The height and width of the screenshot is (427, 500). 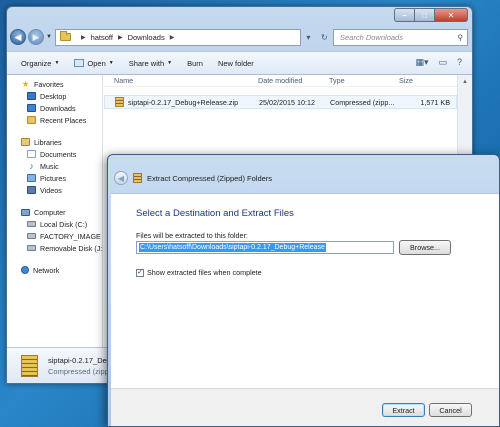 What do you see at coordinates (31, 120) in the screenshot?
I see `recent-places-icon` at bounding box center [31, 120].